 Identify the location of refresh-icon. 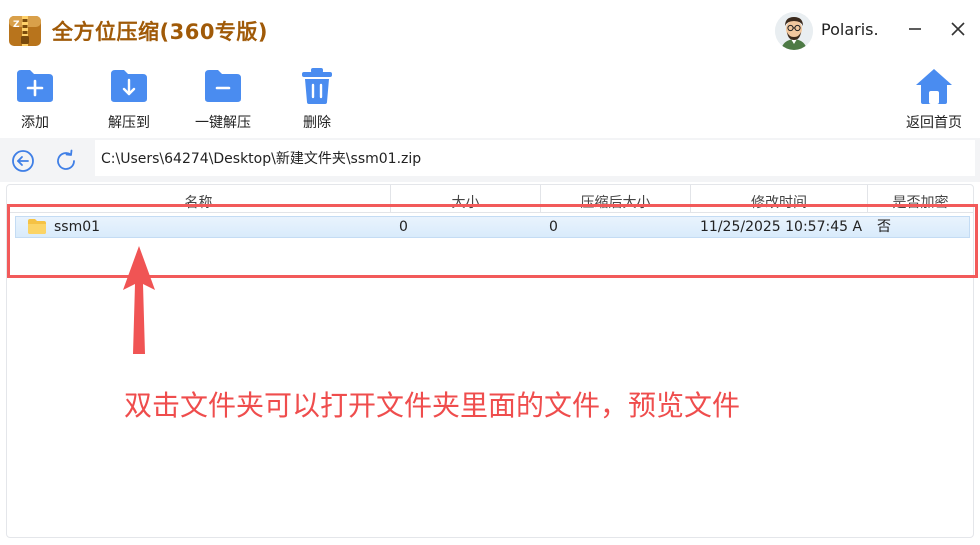
(66, 159).